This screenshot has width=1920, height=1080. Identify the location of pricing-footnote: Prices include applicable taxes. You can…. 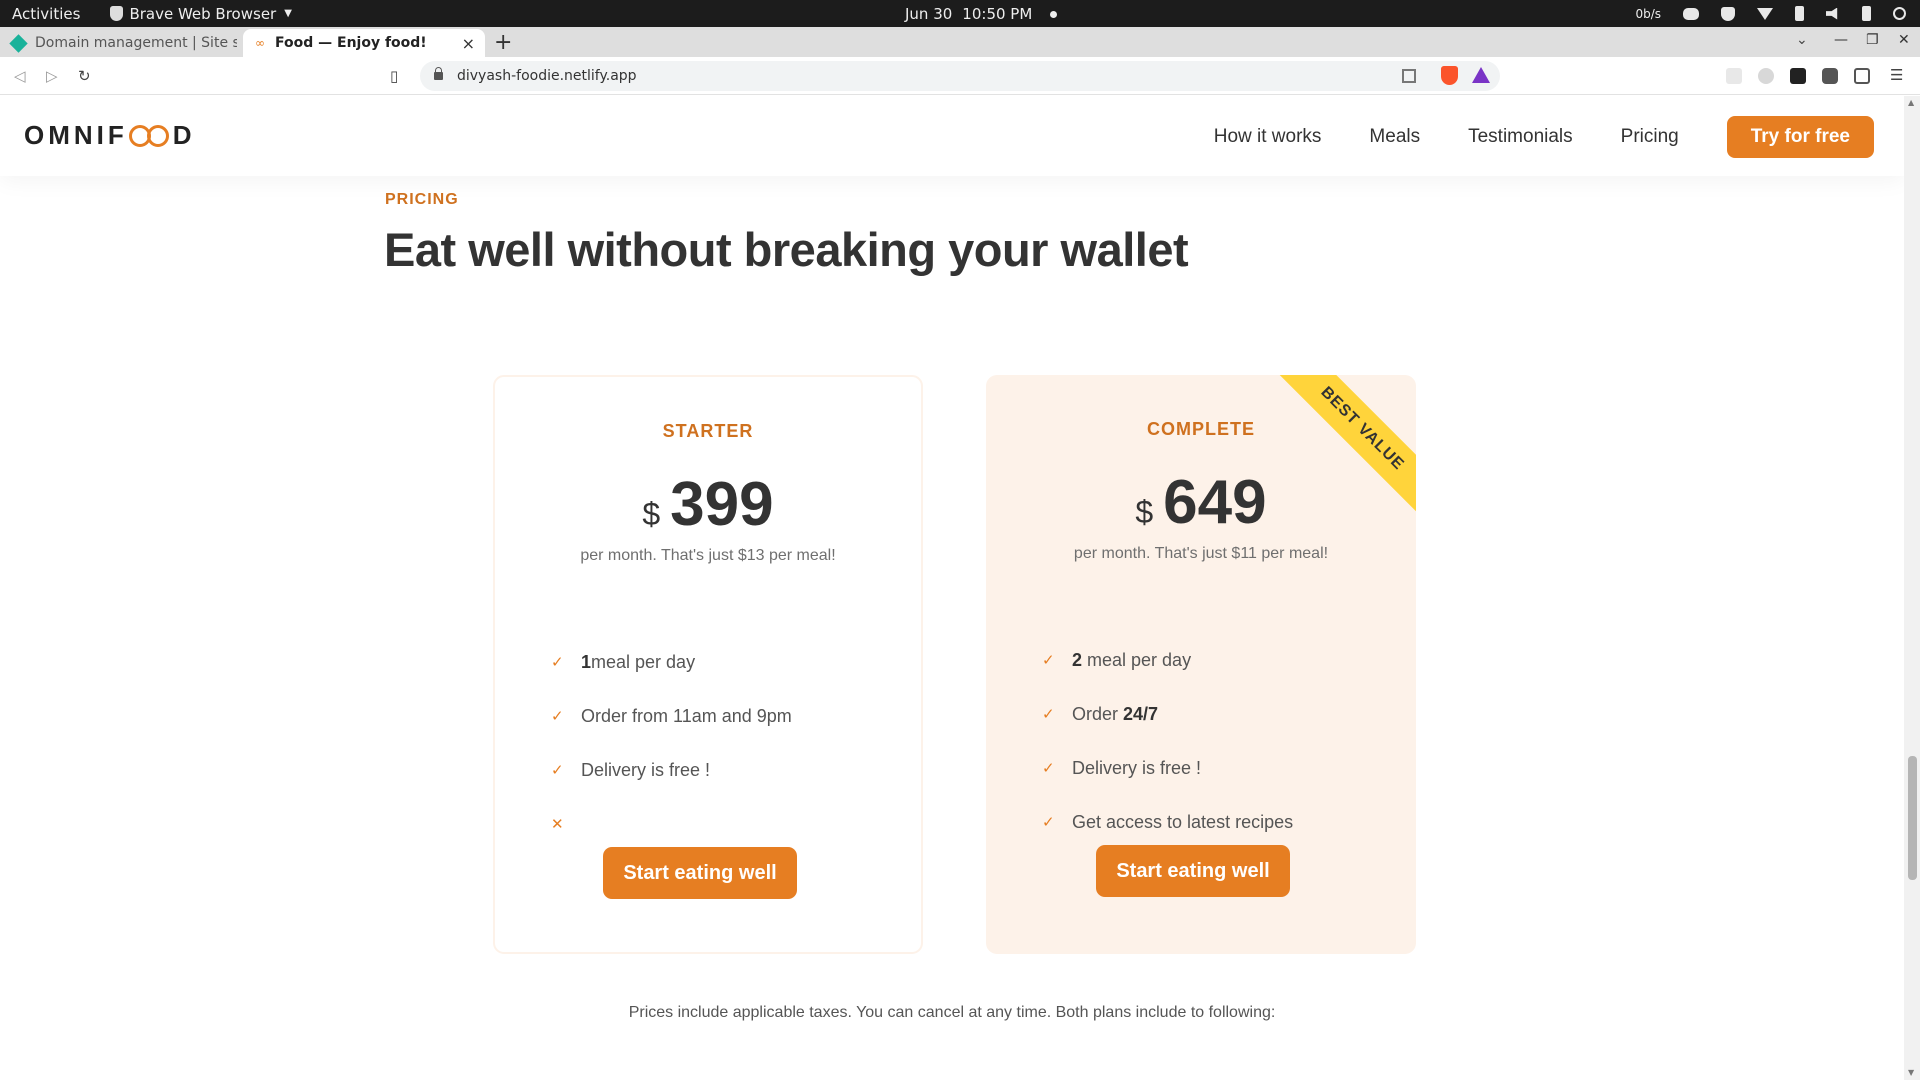
(952, 1012).